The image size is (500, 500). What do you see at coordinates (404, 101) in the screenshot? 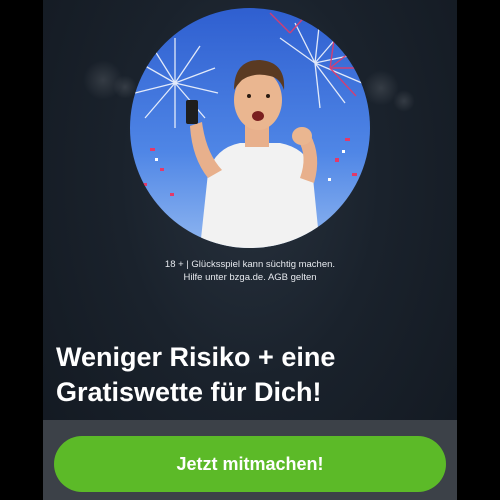
I see `background-light` at bounding box center [404, 101].